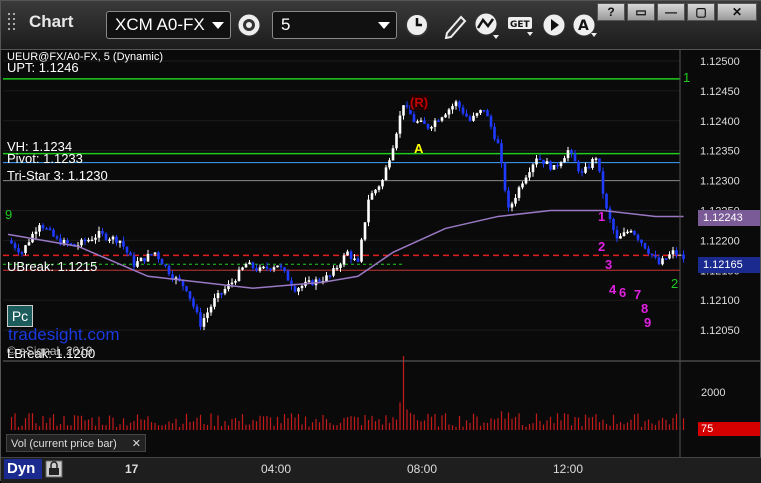 The width and height of the screenshot is (761, 483). I want to click on close-button: ✕, so click(737, 12).